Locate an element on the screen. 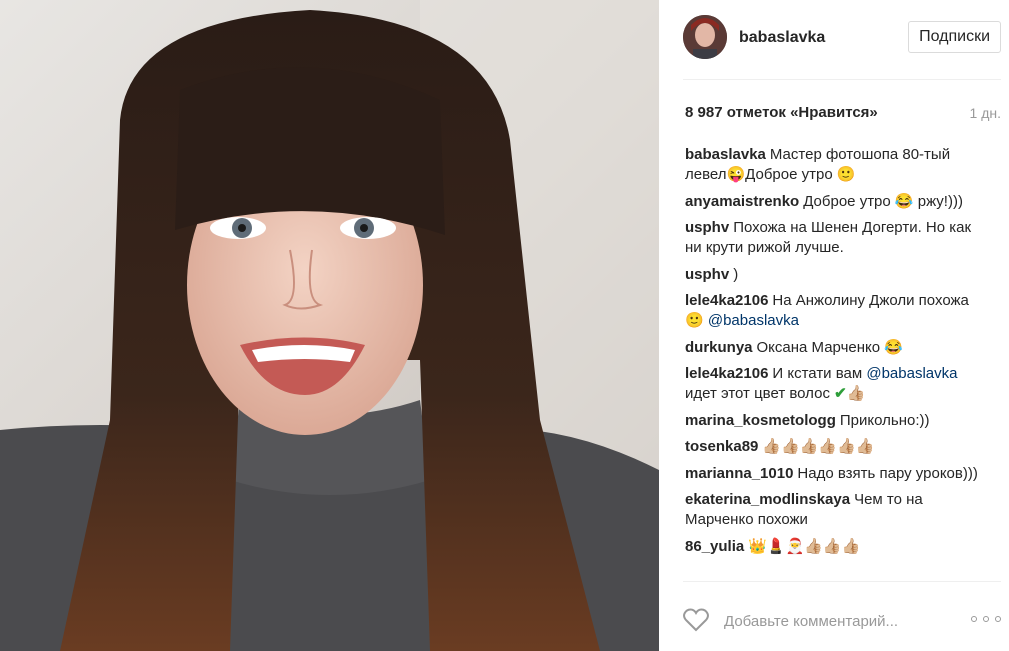 This screenshot has height=651, width=1009. comment-username: babaslavka is located at coordinates (725, 154).